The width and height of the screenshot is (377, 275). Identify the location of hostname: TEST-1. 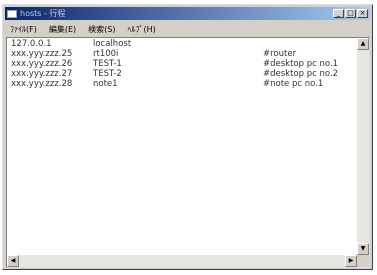
(107, 64).